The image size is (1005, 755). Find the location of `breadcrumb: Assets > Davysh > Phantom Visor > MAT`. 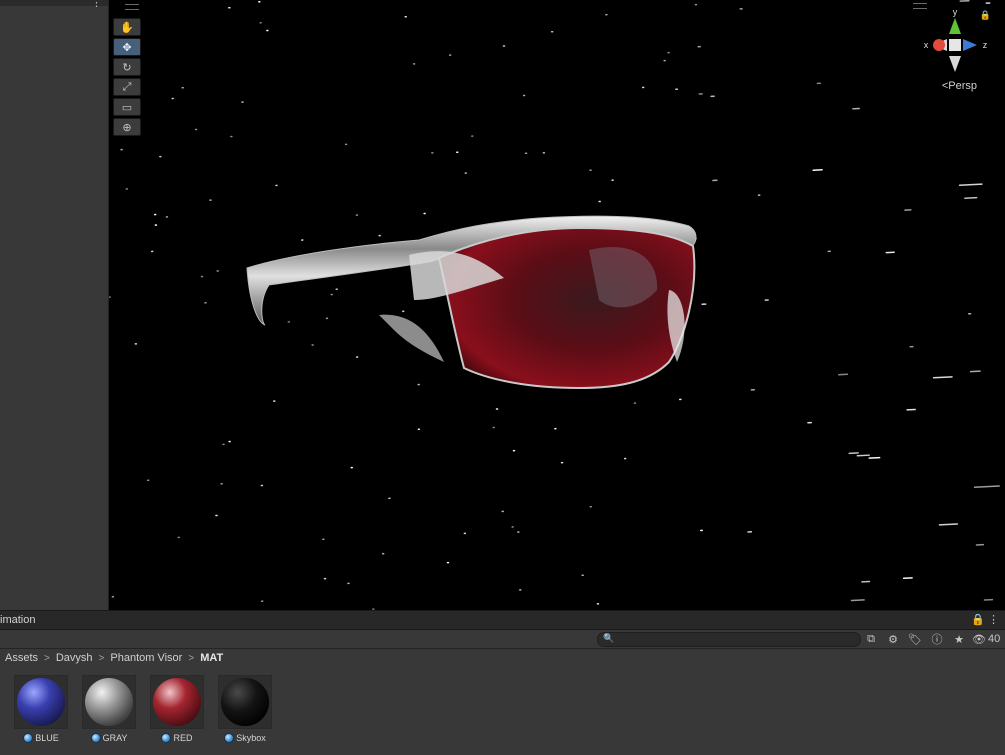

breadcrumb: Assets > Davysh > Phantom Visor > MAT is located at coordinates (502, 658).